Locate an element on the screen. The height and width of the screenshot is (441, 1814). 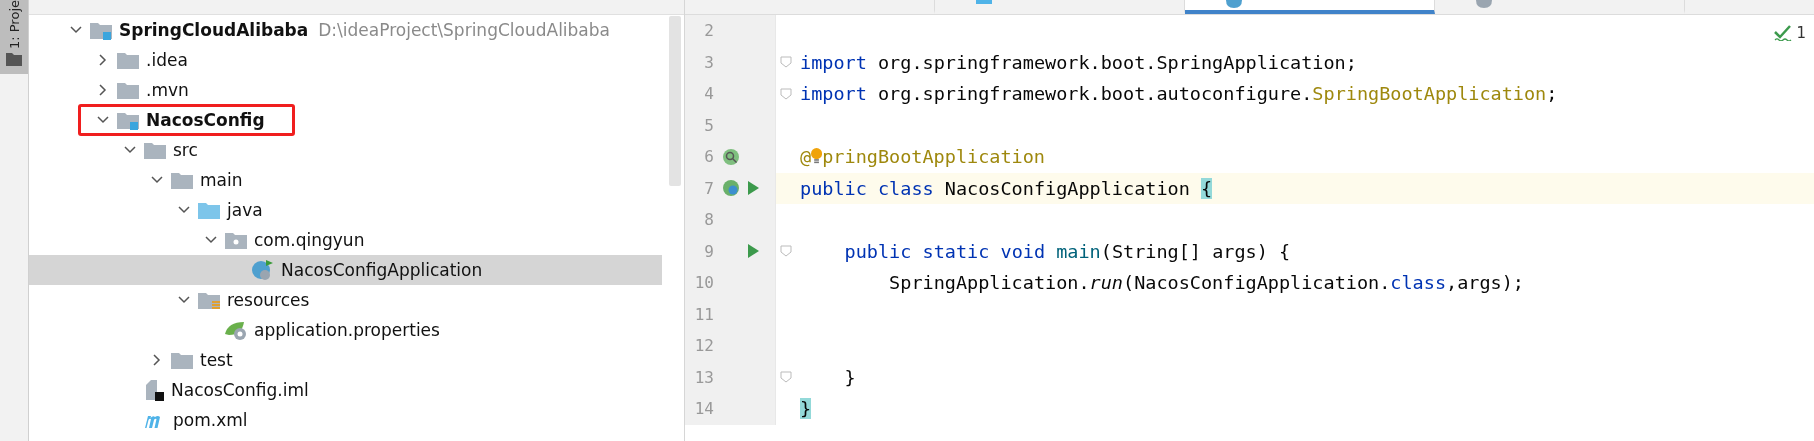
project-tool-tab: 1: Proje is located at coordinates (14, 37).